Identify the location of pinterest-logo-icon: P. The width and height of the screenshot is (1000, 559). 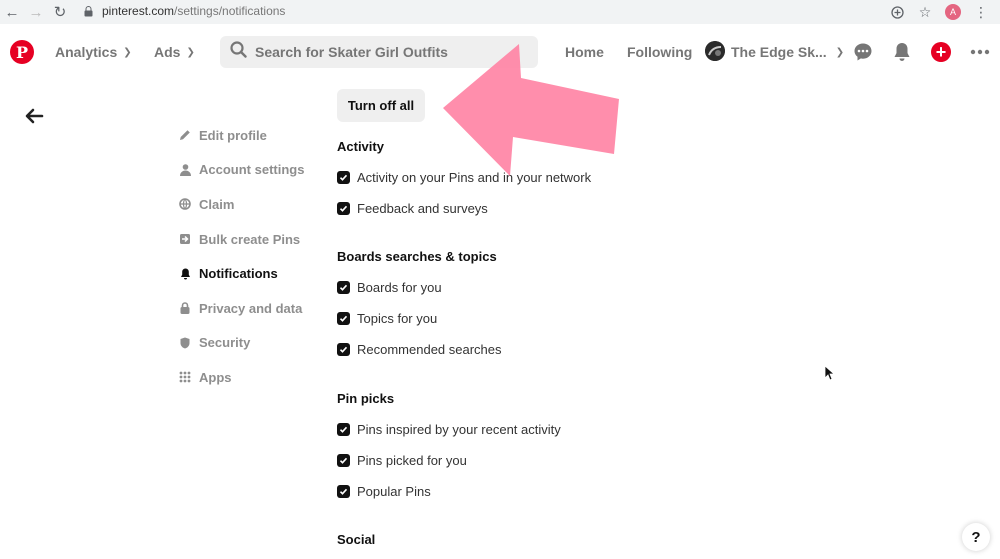
(22, 52).